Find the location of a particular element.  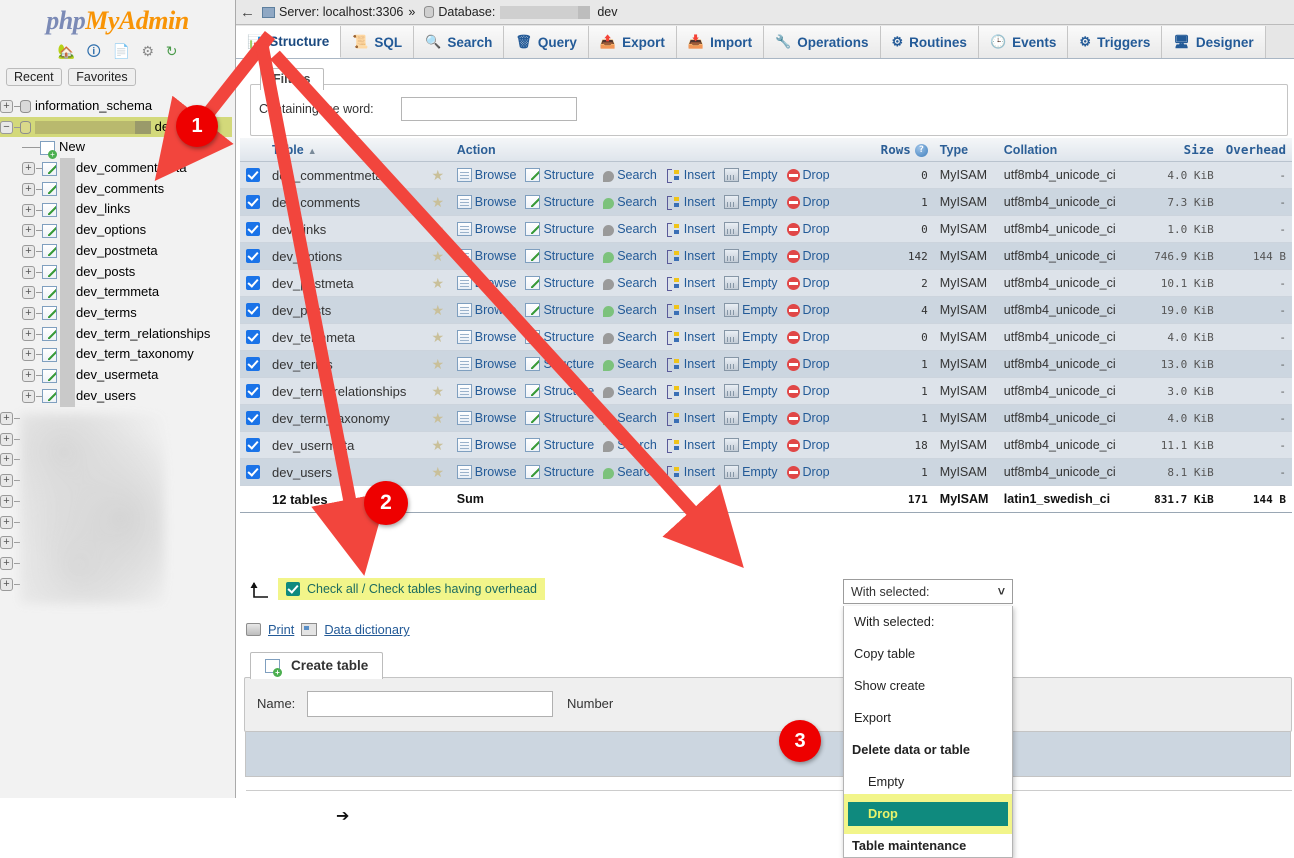

dropdown-option-show-create: Show create is located at coordinates (928, 686).